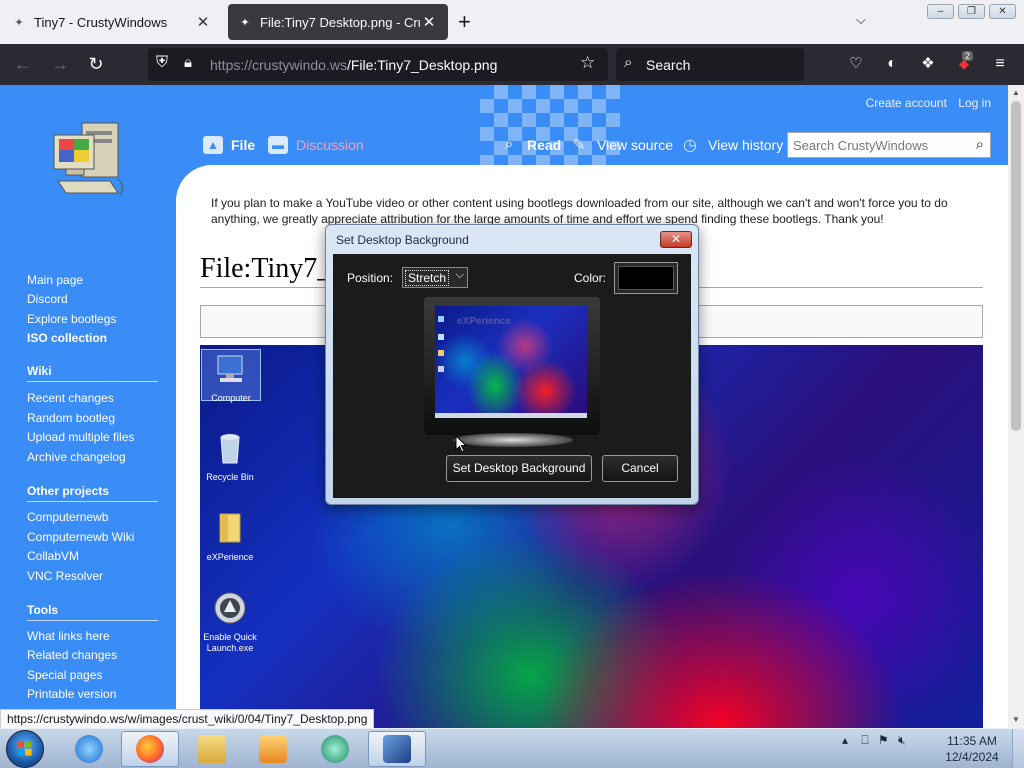  Describe the element at coordinates (90, 163) in the screenshot. I see `crustywindows-logo` at that location.